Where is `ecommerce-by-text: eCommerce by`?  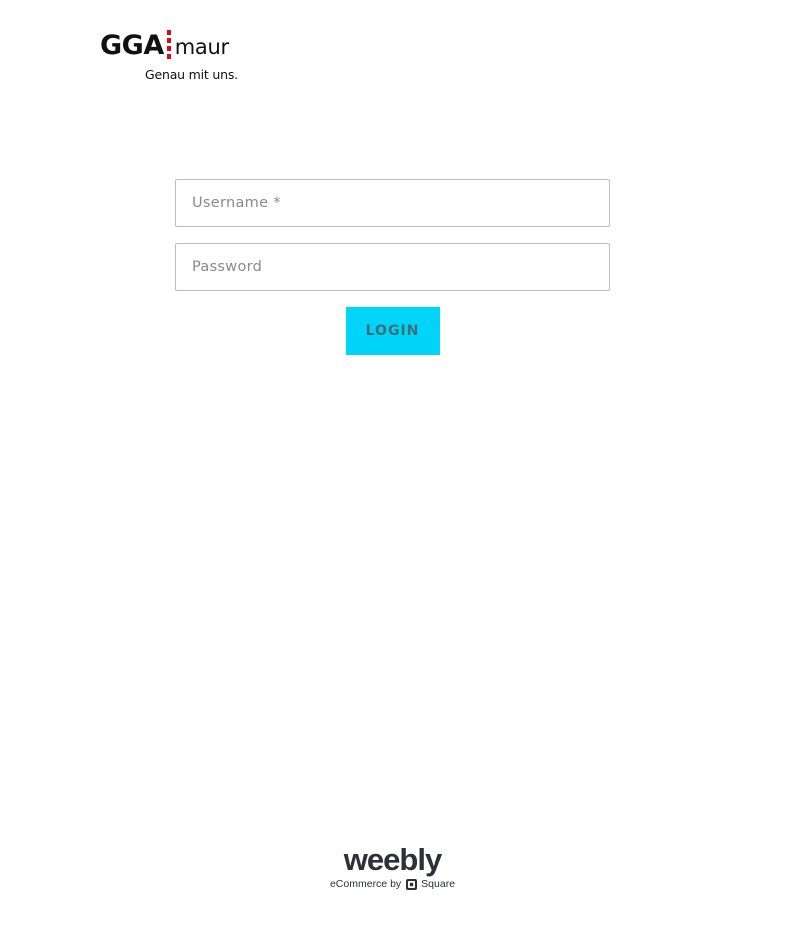 ecommerce-by-text: eCommerce by is located at coordinates (365, 884).